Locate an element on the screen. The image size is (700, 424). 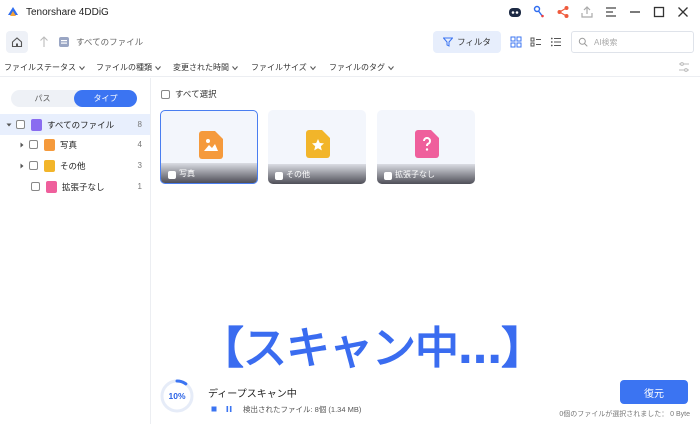
card-footer: その他 is located at coordinates (317, 174).